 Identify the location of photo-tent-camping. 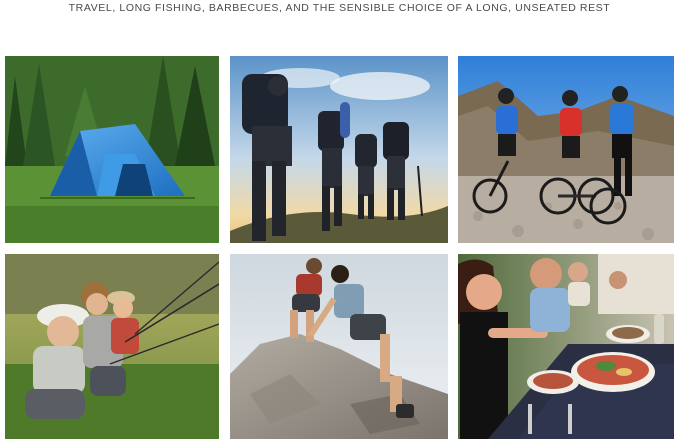
(112, 149).